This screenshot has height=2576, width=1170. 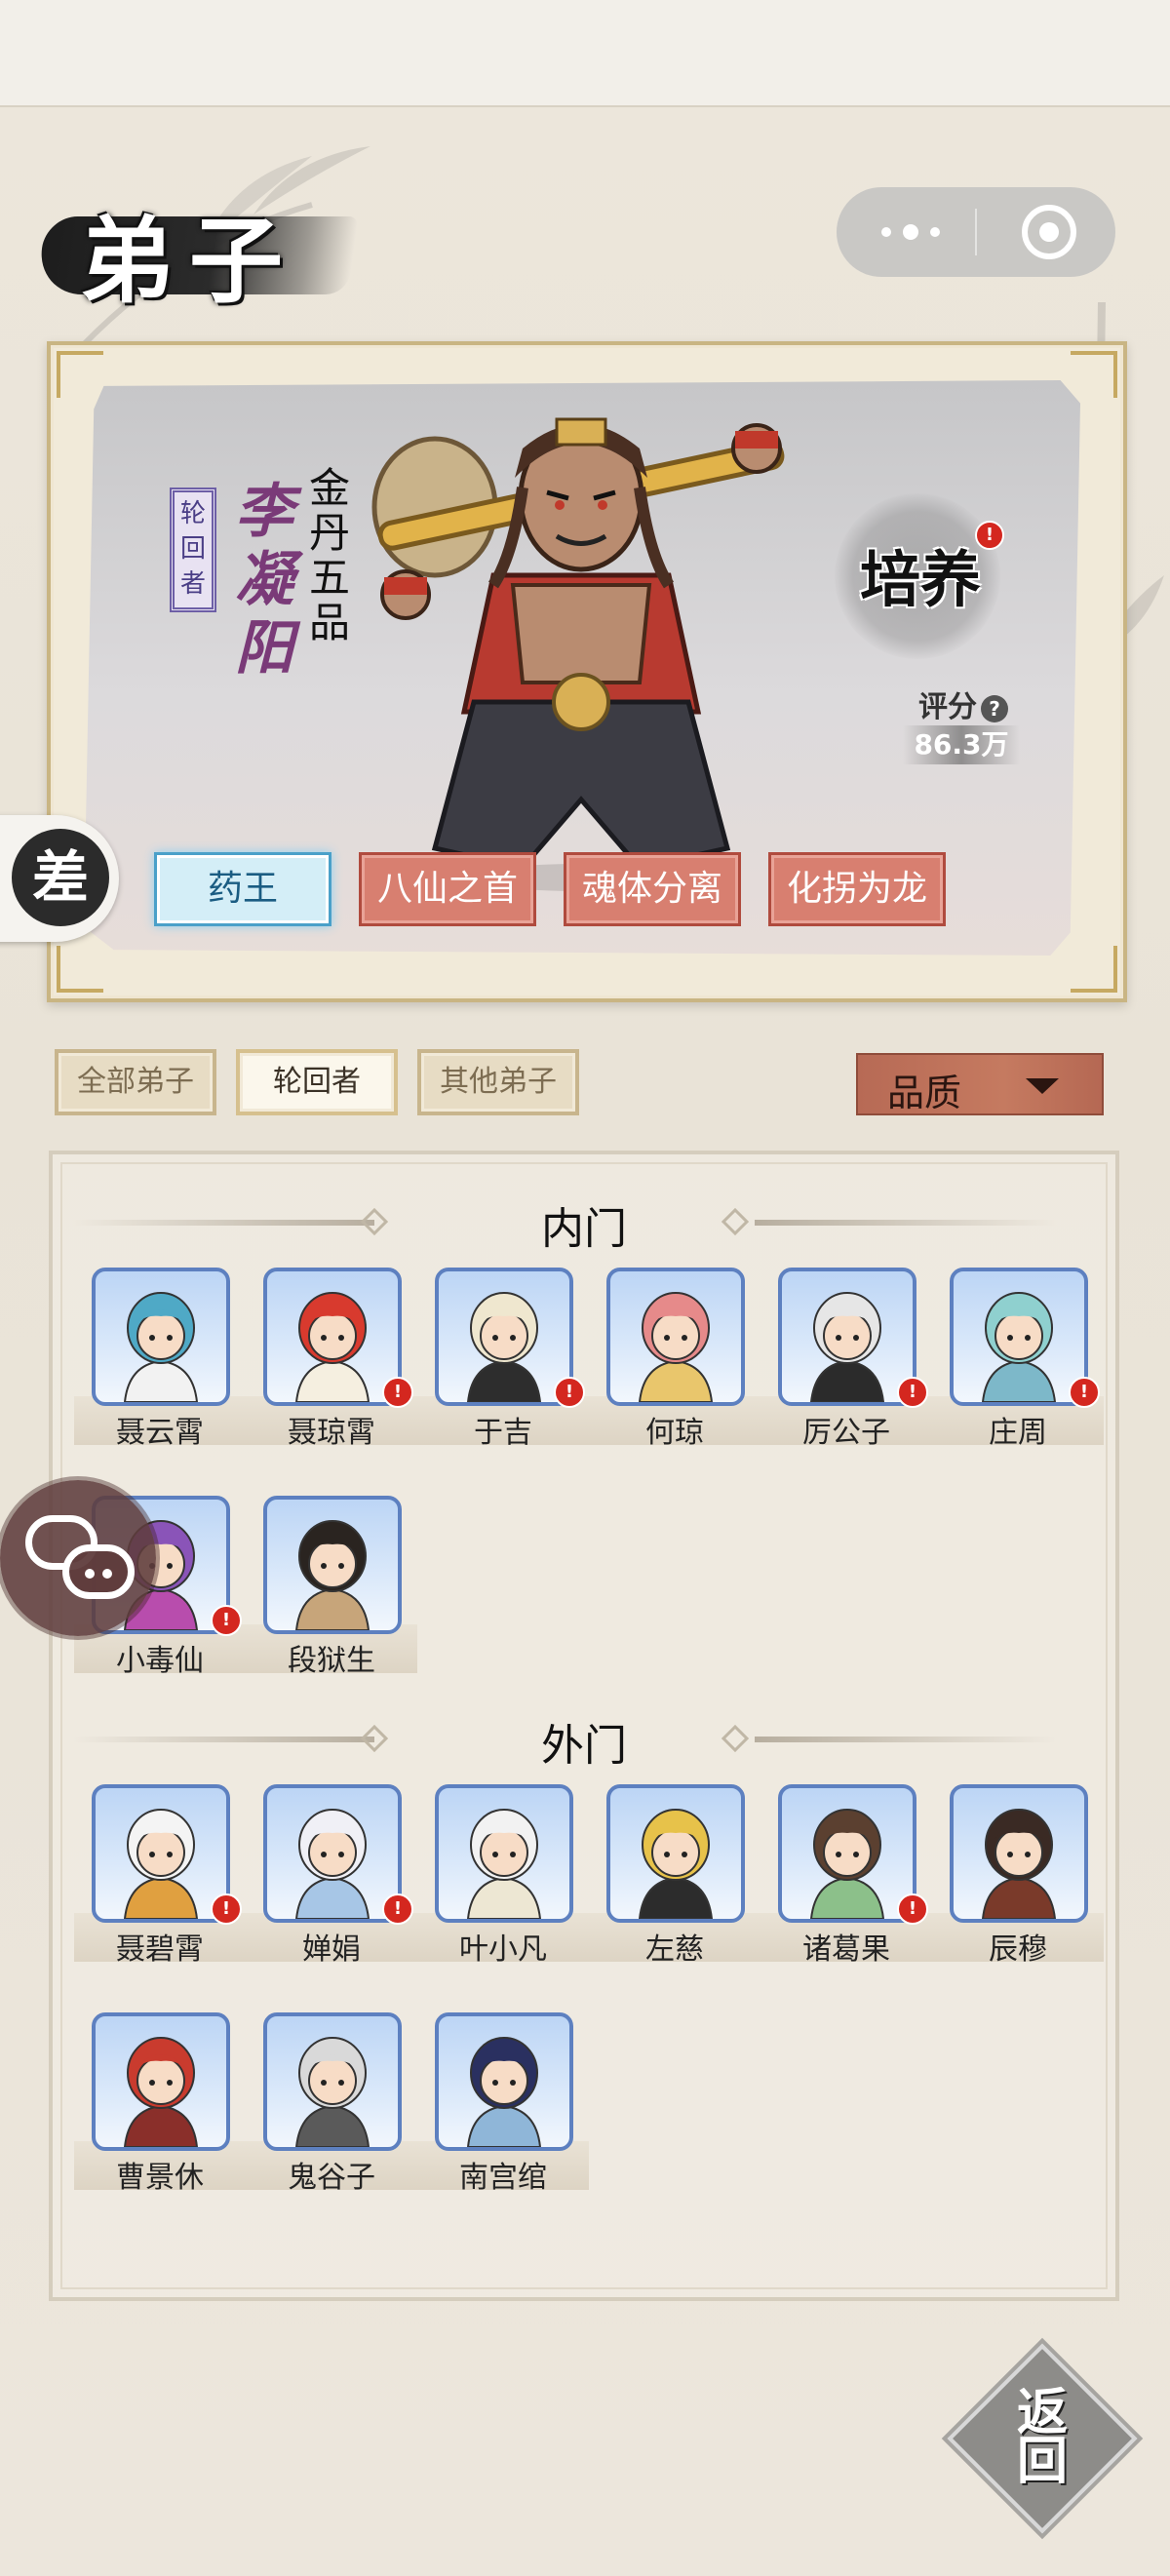 I want to click on disciple-card: 段狱生, so click(x=331, y=1593).